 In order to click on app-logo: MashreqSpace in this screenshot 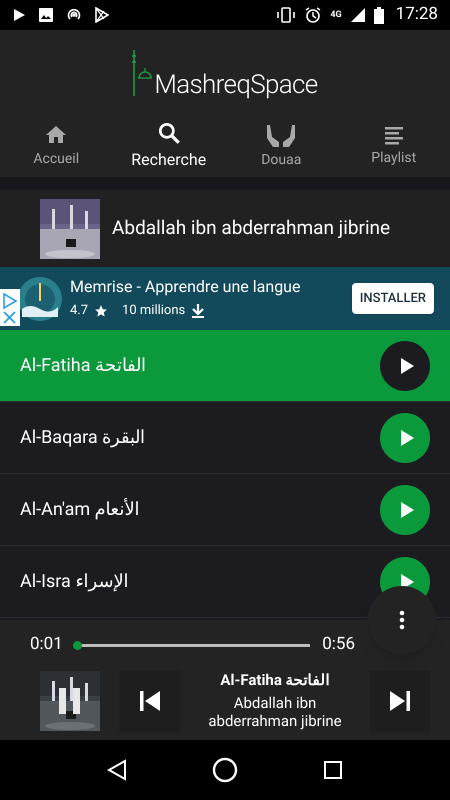, I will do `click(236, 85)`.